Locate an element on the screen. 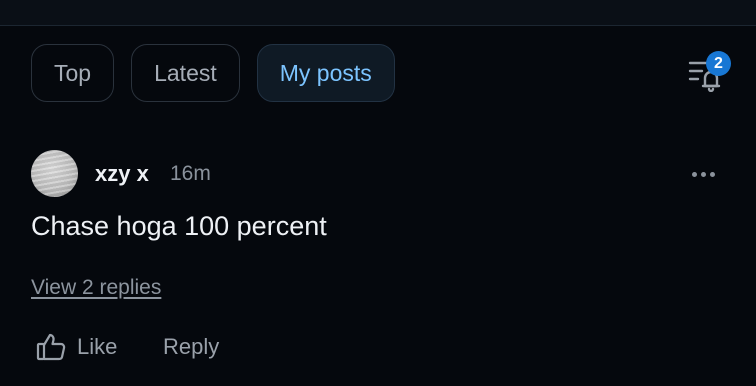  reply-button: Reply is located at coordinates (191, 347).